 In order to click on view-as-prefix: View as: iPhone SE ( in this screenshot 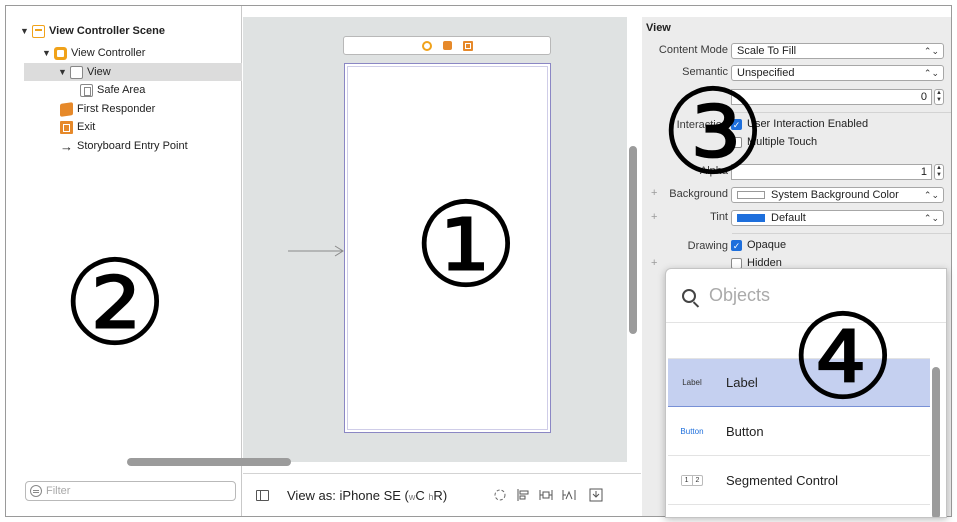, I will do `click(348, 495)`.